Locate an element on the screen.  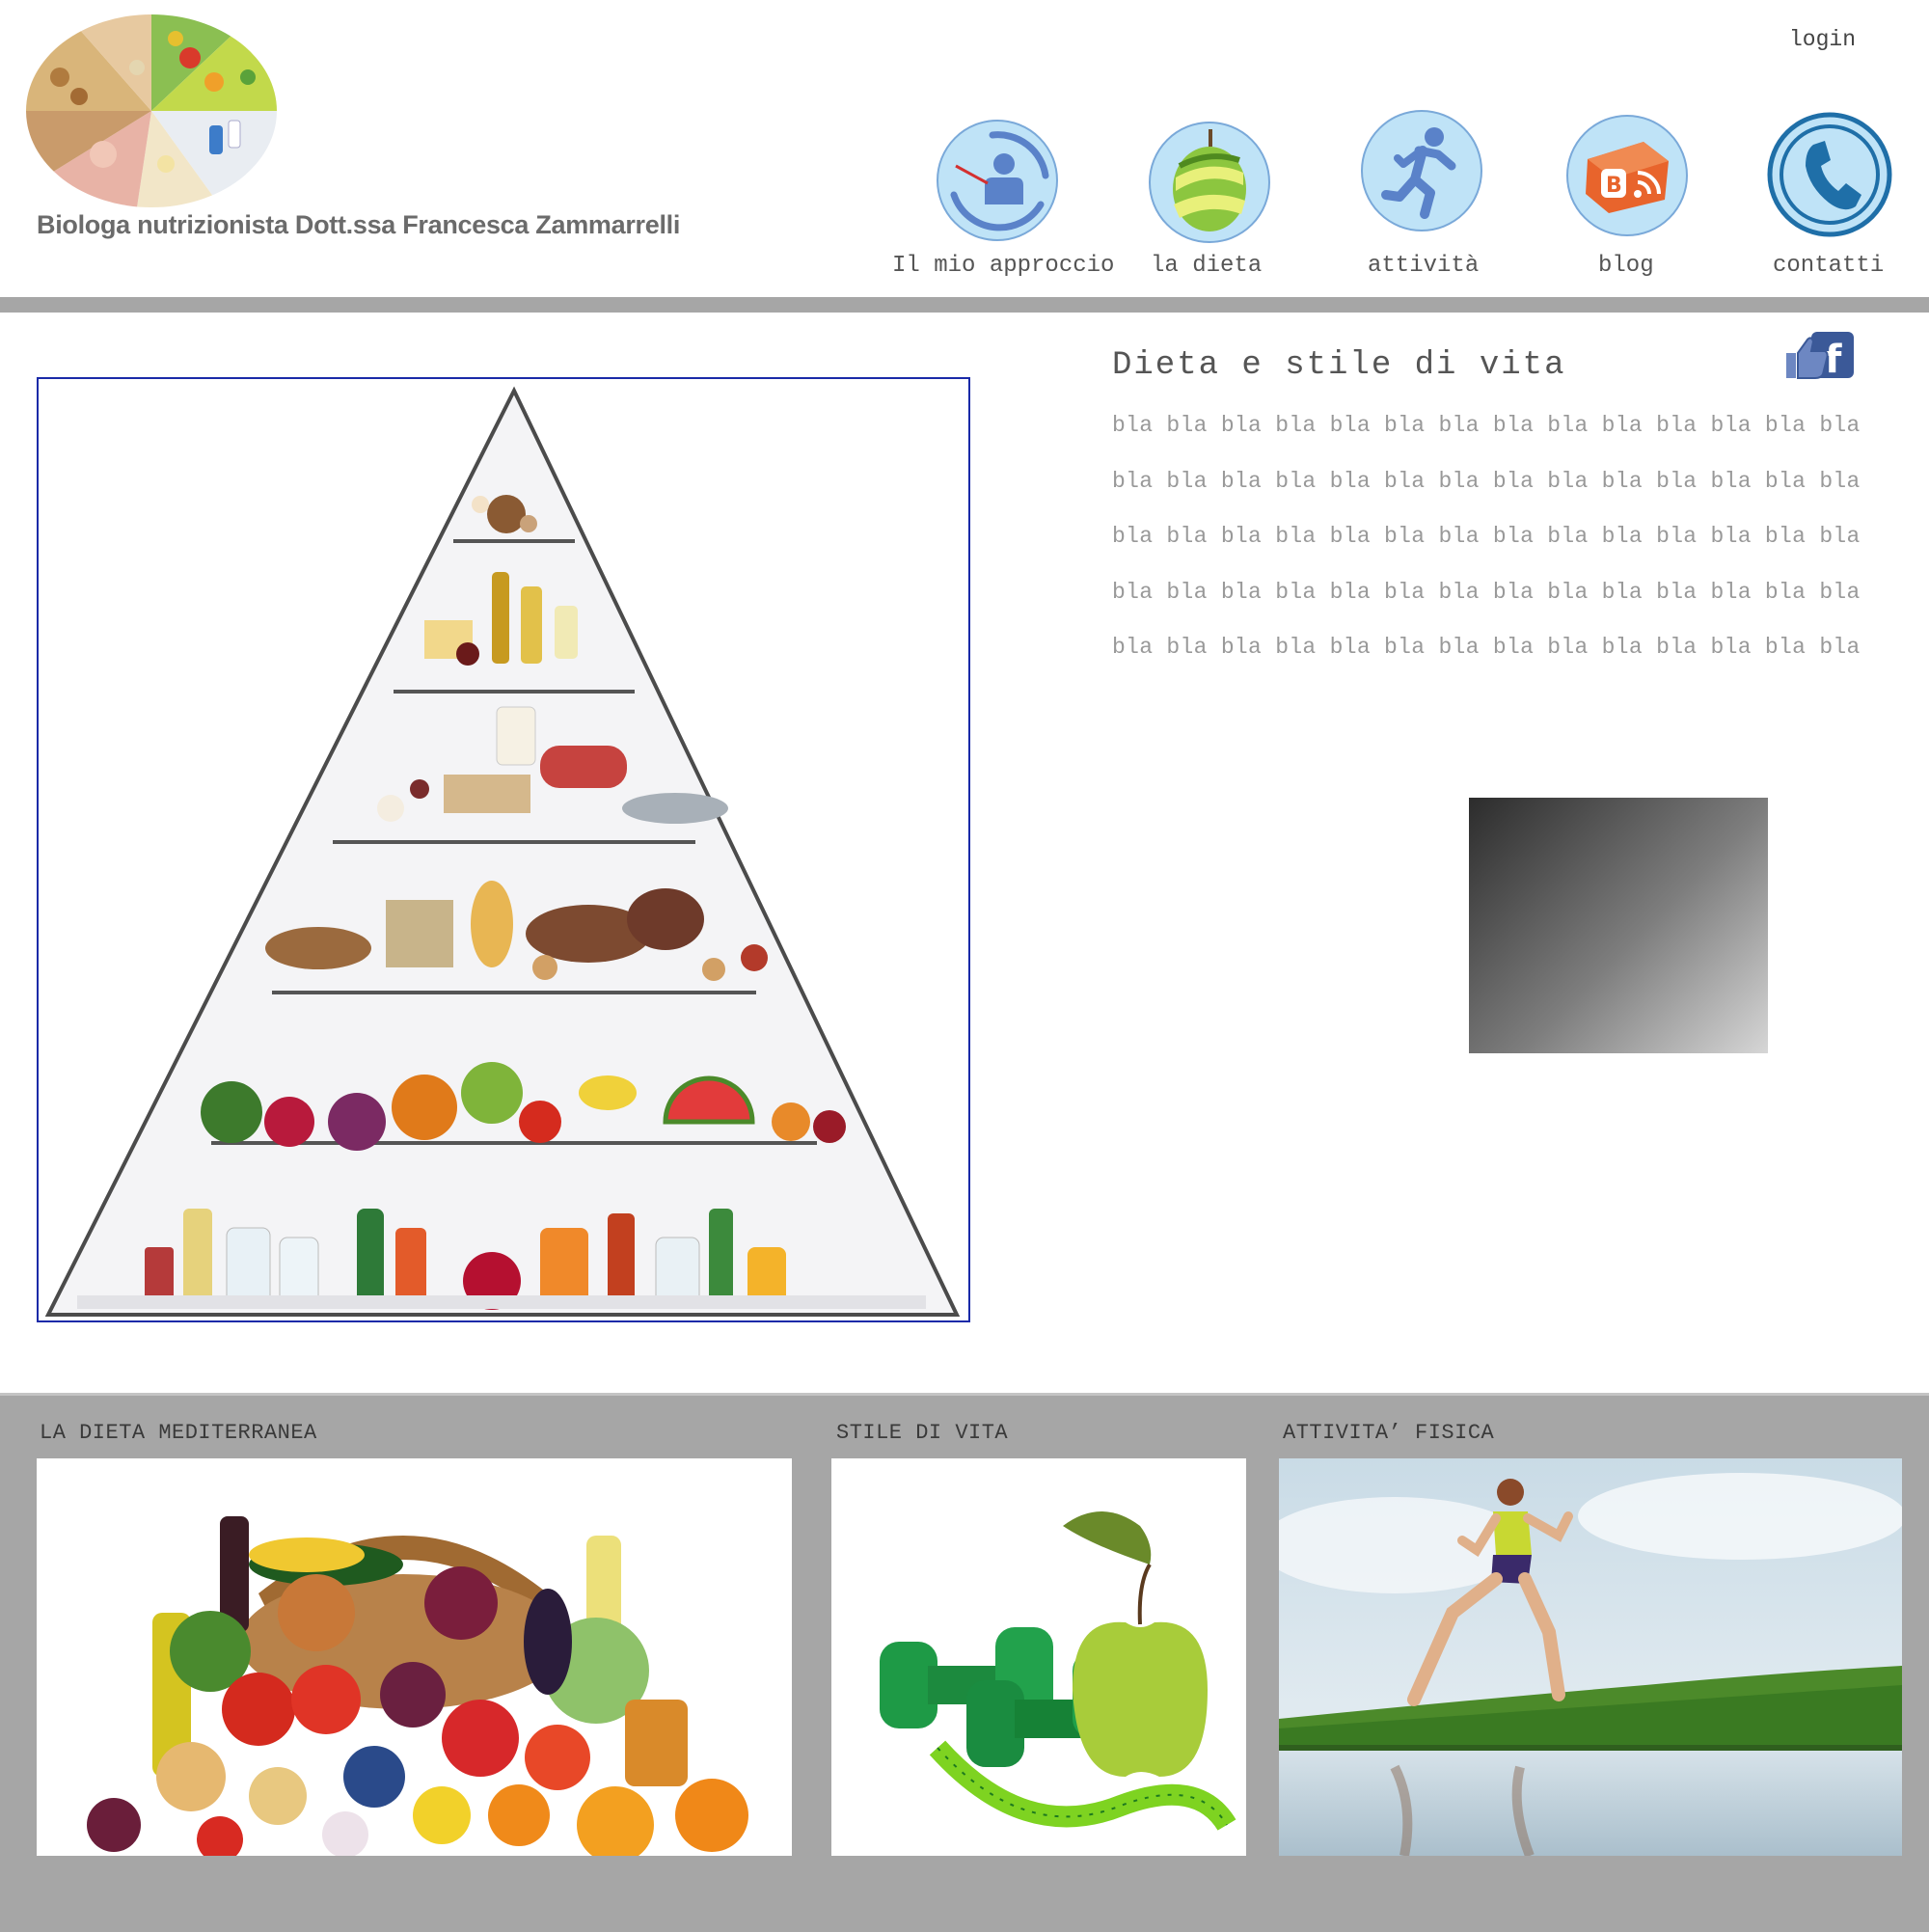
nav-item-blog: blog is located at coordinates (1626, 266).